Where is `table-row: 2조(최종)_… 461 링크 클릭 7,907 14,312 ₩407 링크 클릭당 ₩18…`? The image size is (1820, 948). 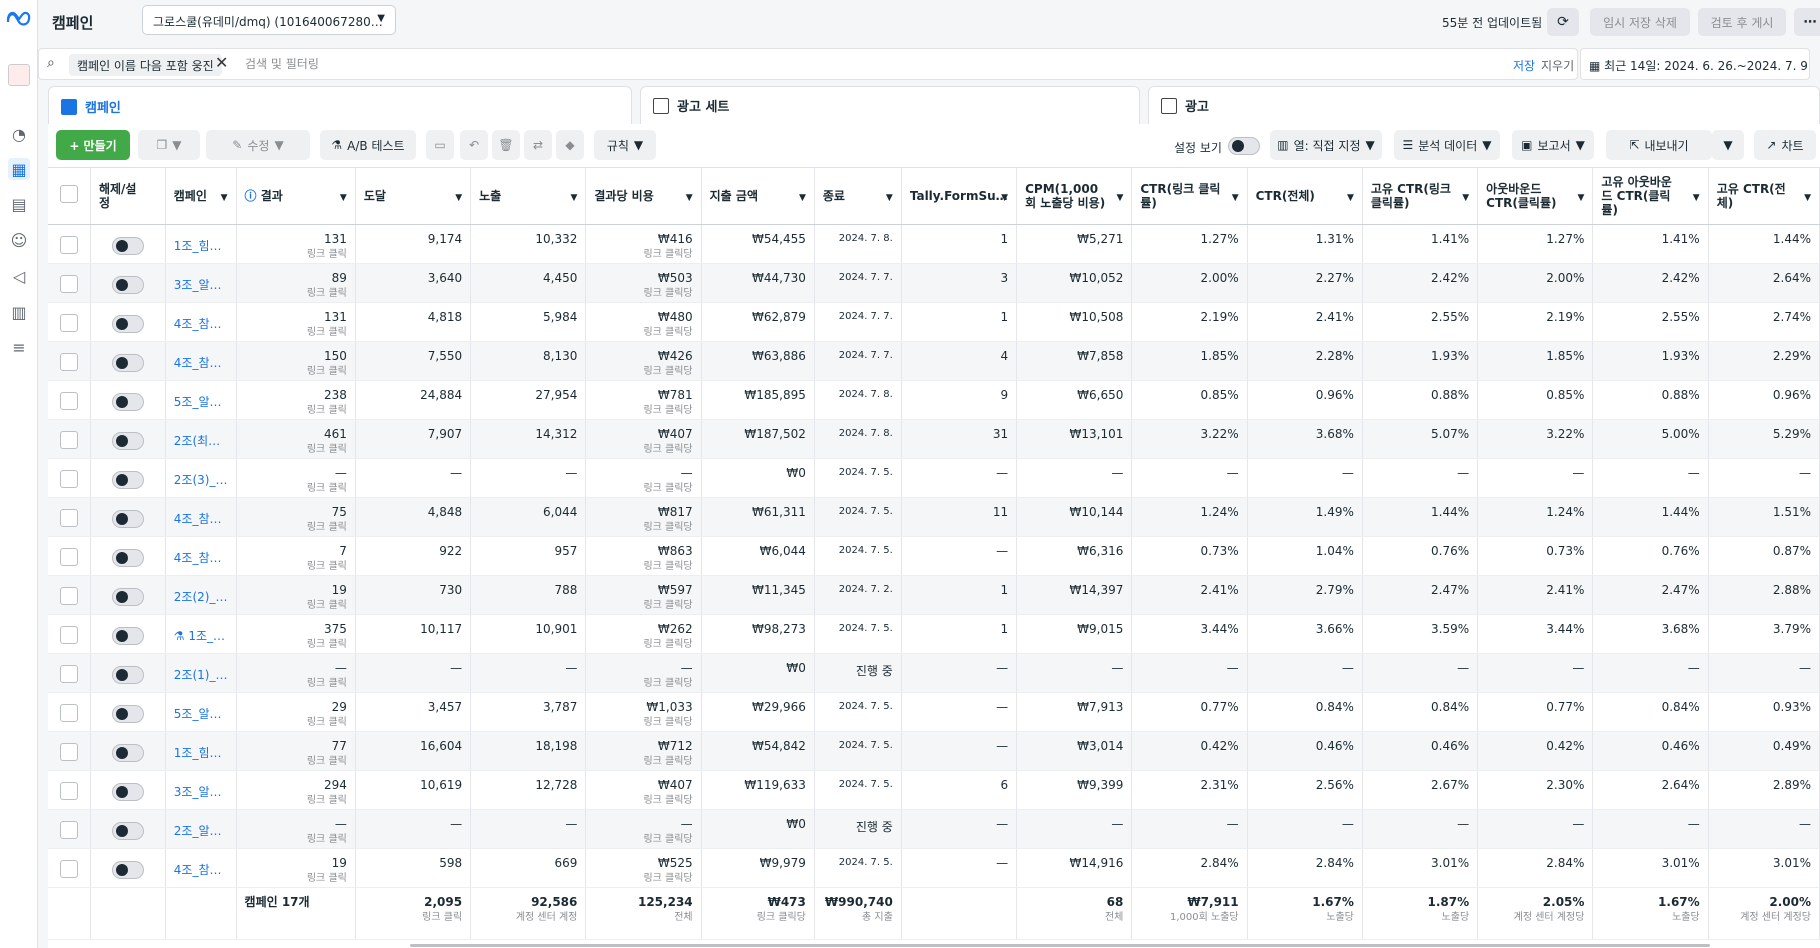
table-row: 2조(최종)_… 461 링크 클릭 7,907 14,312 ₩407 링크 클릭당 ₩18… is located at coordinates (934, 439).